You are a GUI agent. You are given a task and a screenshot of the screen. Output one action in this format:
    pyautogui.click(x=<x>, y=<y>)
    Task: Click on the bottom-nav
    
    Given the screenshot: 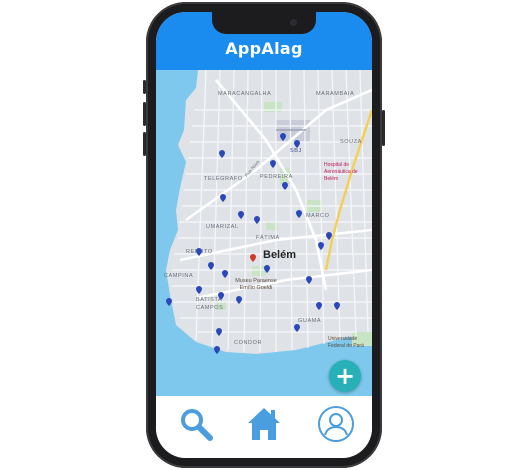 What is the action you would take?
    pyautogui.click(x=264, y=427)
    